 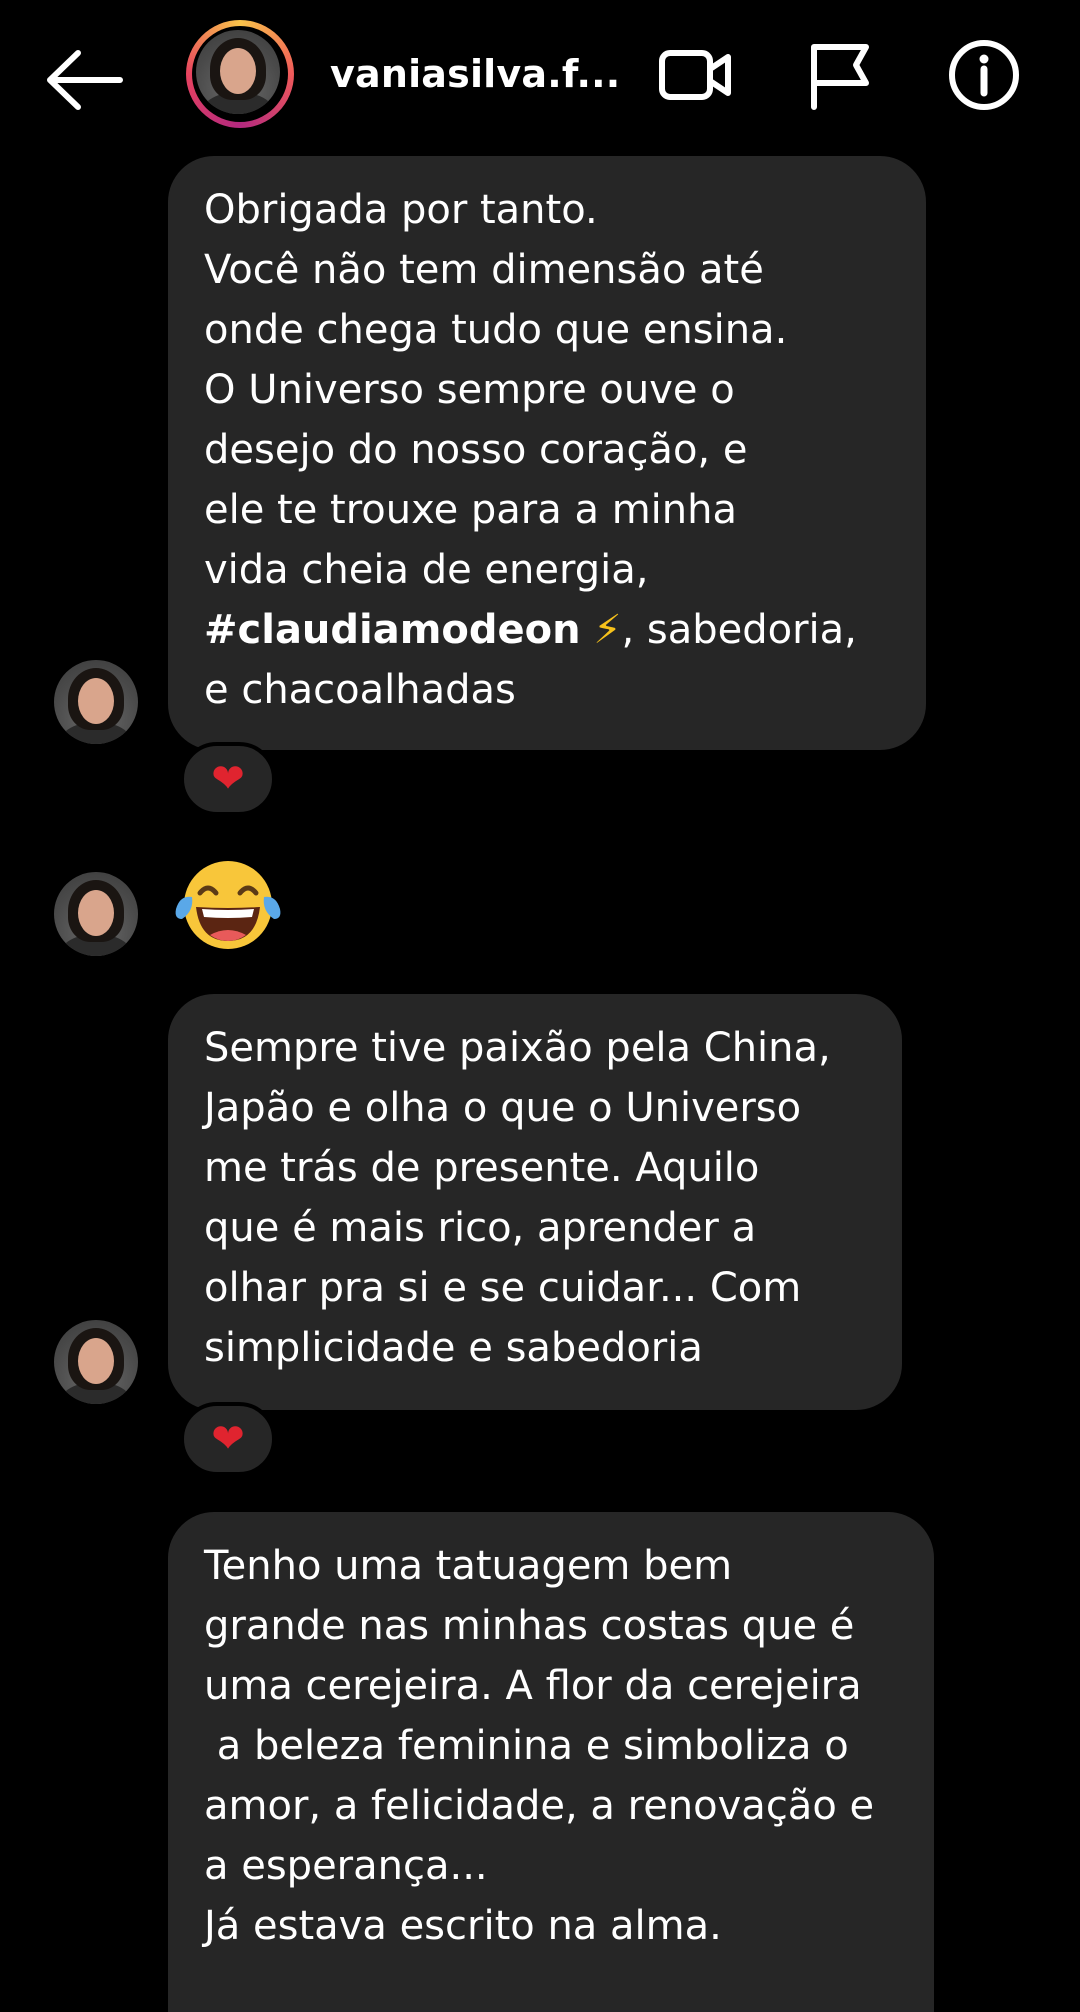 What do you see at coordinates (480, 1228) in the screenshot?
I see `message-line: que é mais rico, aprender a` at bounding box center [480, 1228].